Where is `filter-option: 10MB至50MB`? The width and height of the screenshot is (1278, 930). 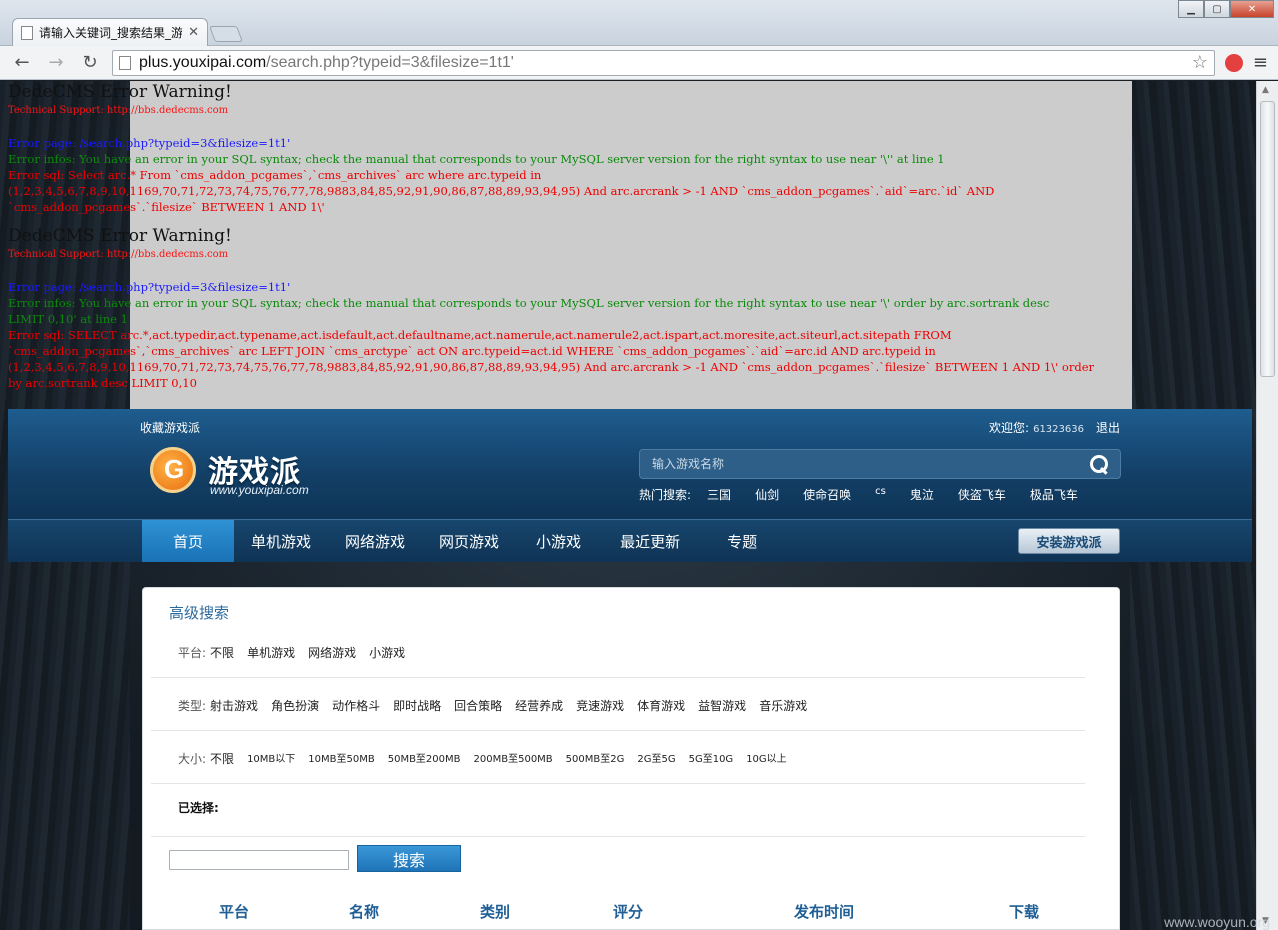
filter-option: 10MB至50MB is located at coordinates (341, 758).